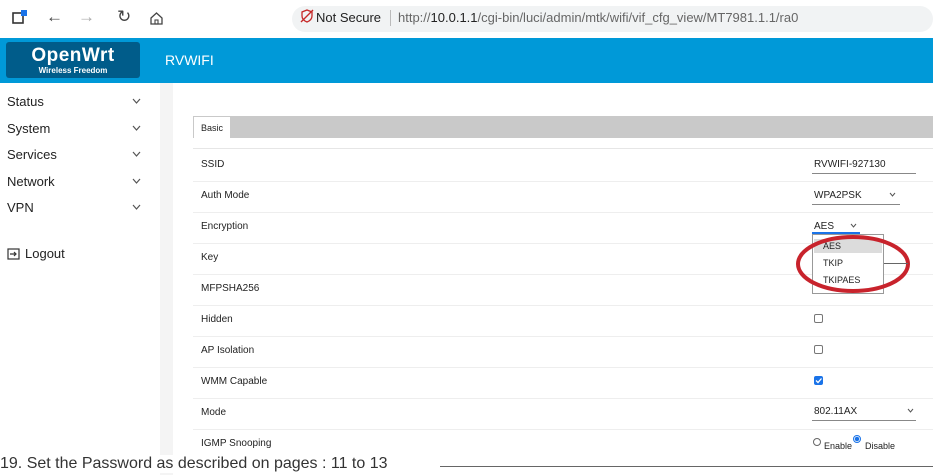  What do you see at coordinates (563, 127) in the screenshot?
I see `tab-bar` at bounding box center [563, 127].